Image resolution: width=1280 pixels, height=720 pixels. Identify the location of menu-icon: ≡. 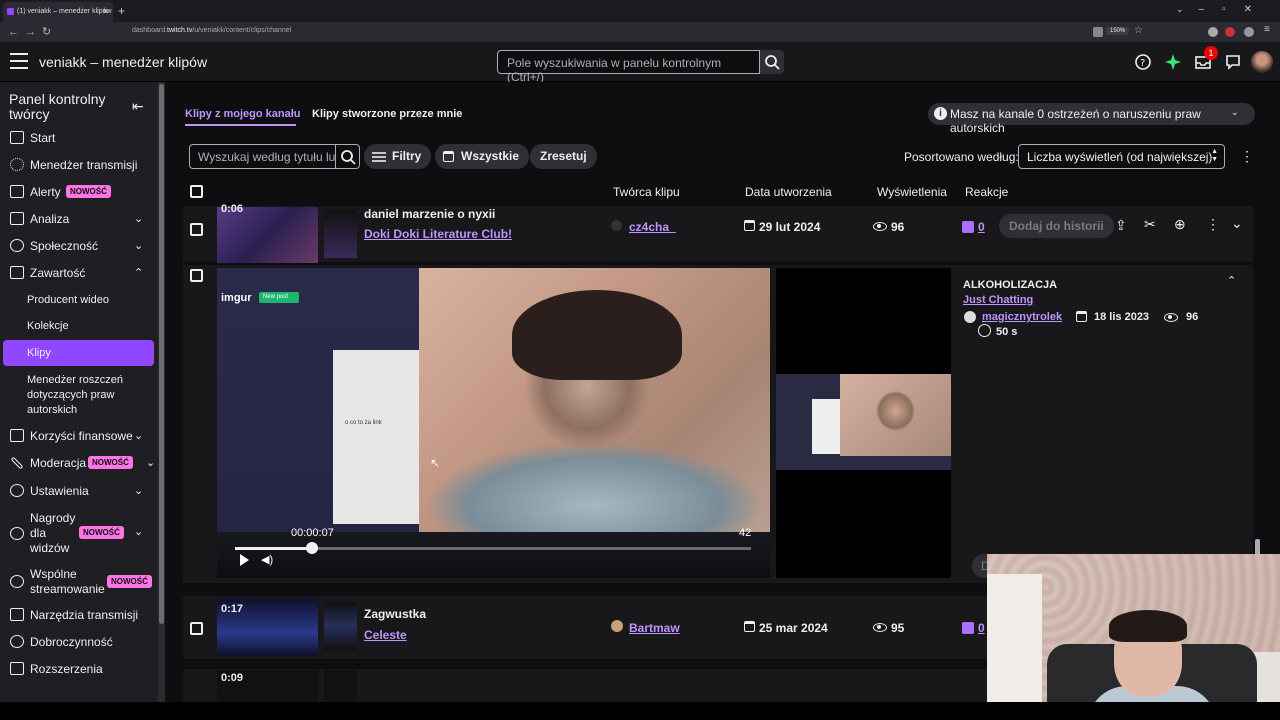
(1269, 29).